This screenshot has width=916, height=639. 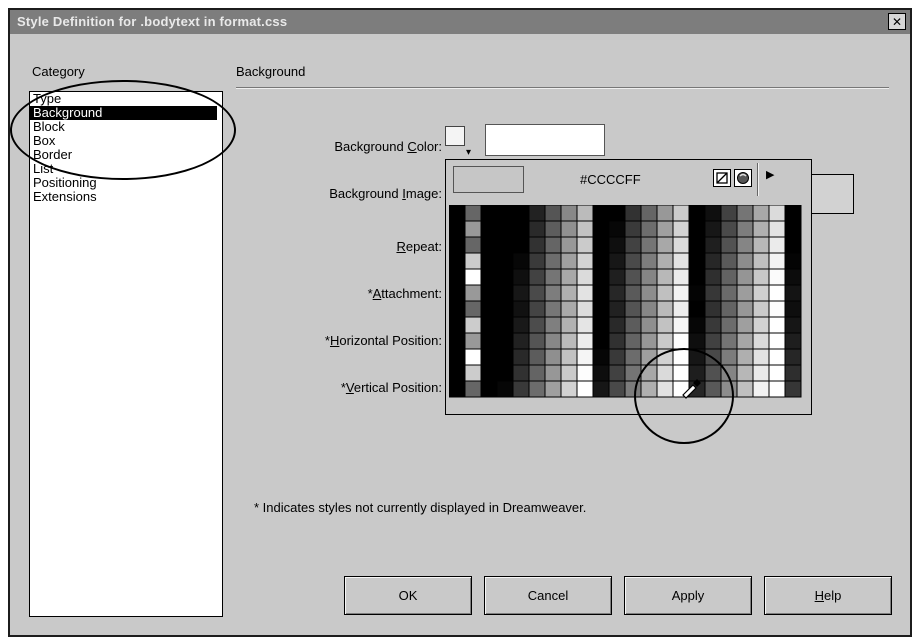 I want to click on background-color-swatch, so click(x=455, y=136).